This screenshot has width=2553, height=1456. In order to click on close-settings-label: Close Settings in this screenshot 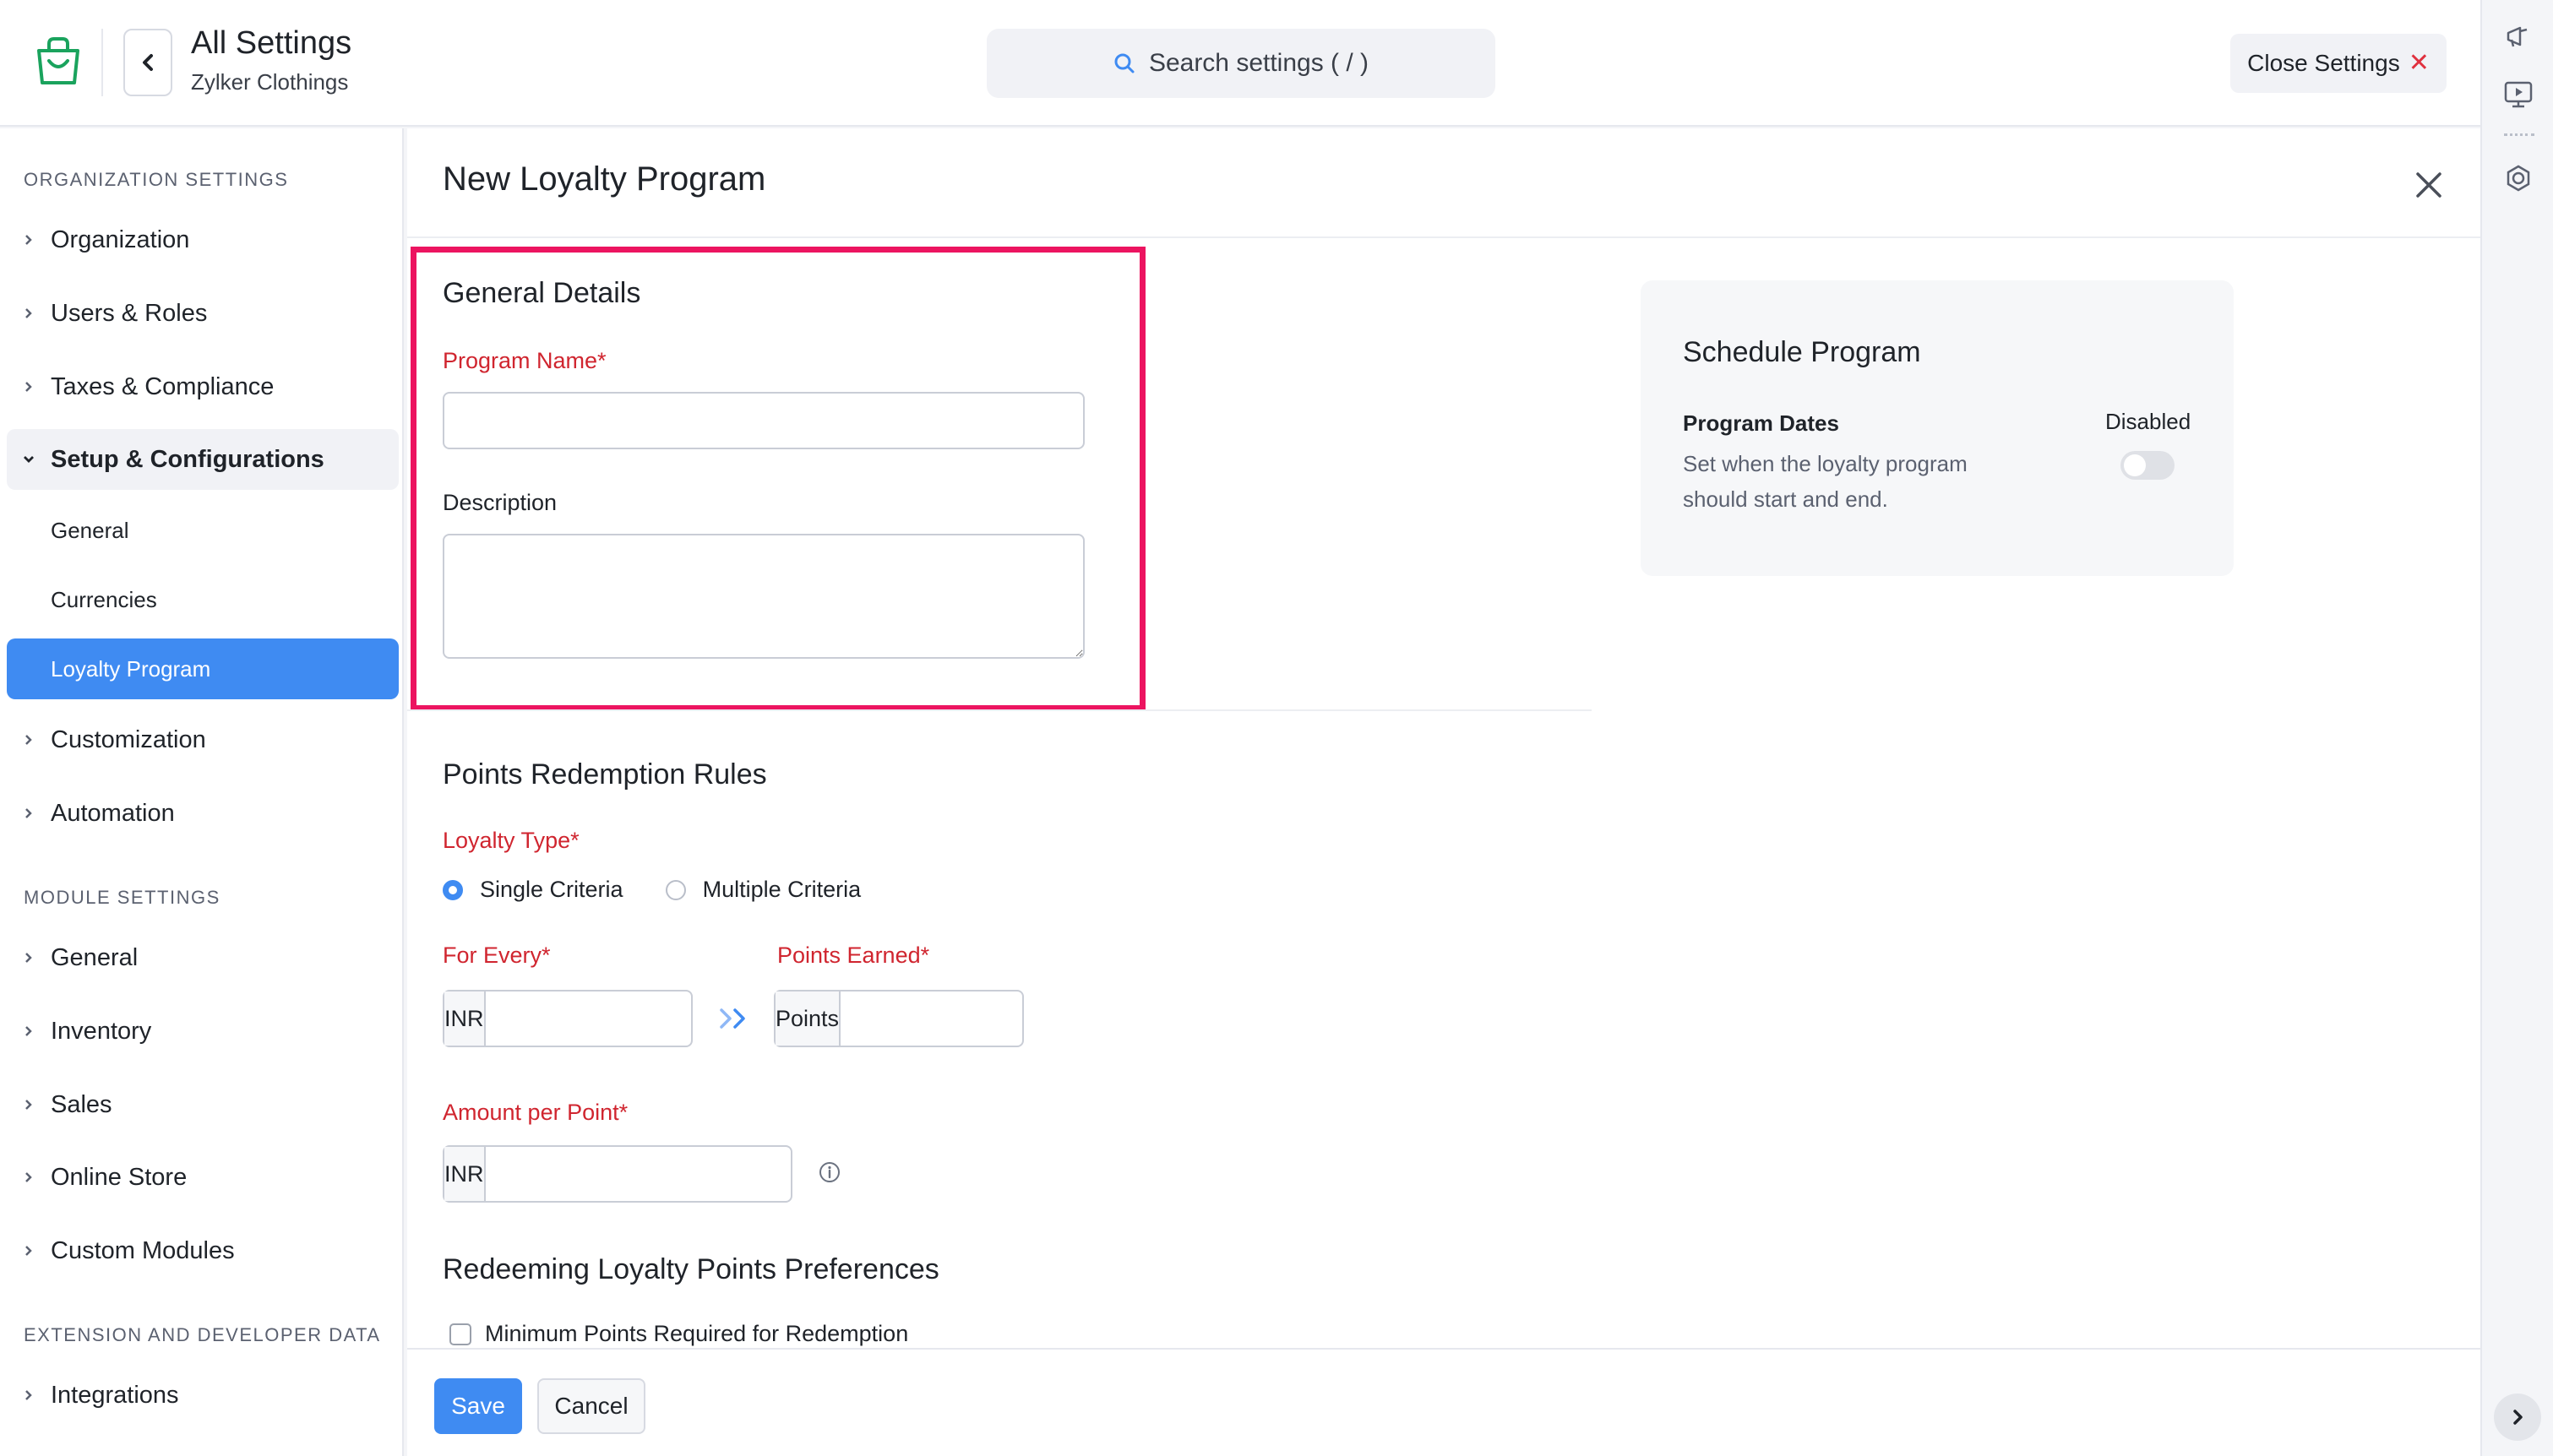, I will do `click(2323, 63)`.